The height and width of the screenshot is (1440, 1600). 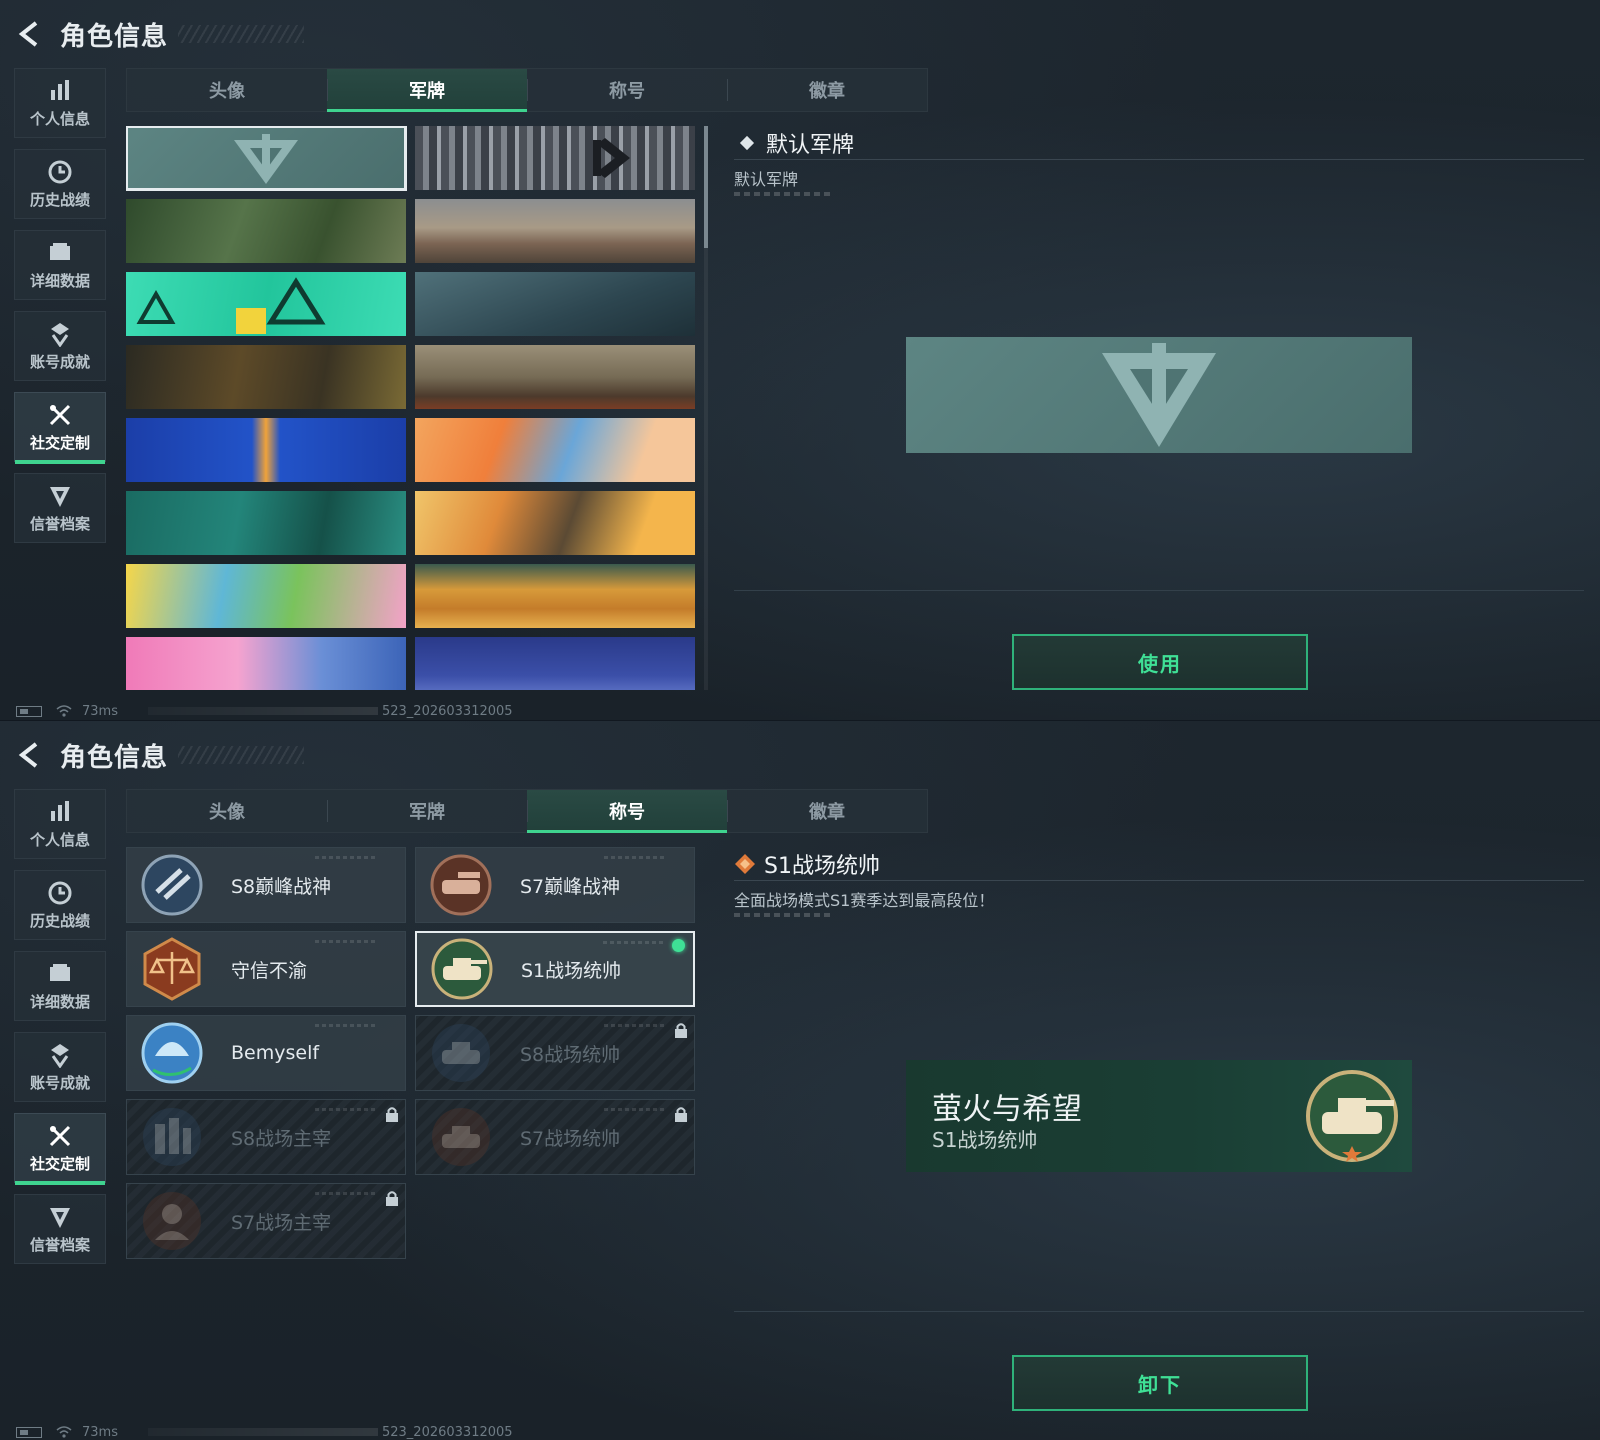 What do you see at coordinates (172, 969) in the screenshot?
I see `scales-emblem-icon` at bounding box center [172, 969].